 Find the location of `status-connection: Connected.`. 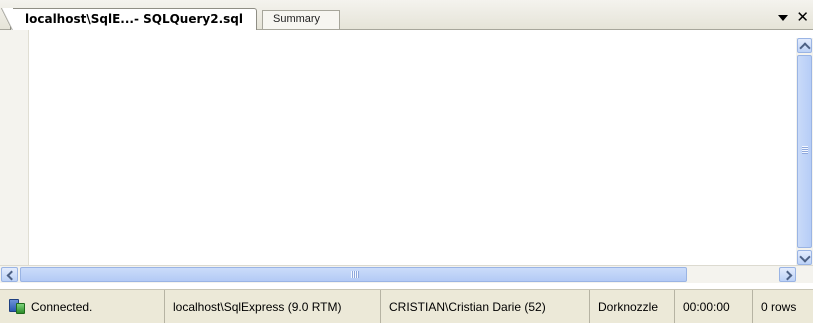

status-connection: Connected. is located at coordinates (82, 306).